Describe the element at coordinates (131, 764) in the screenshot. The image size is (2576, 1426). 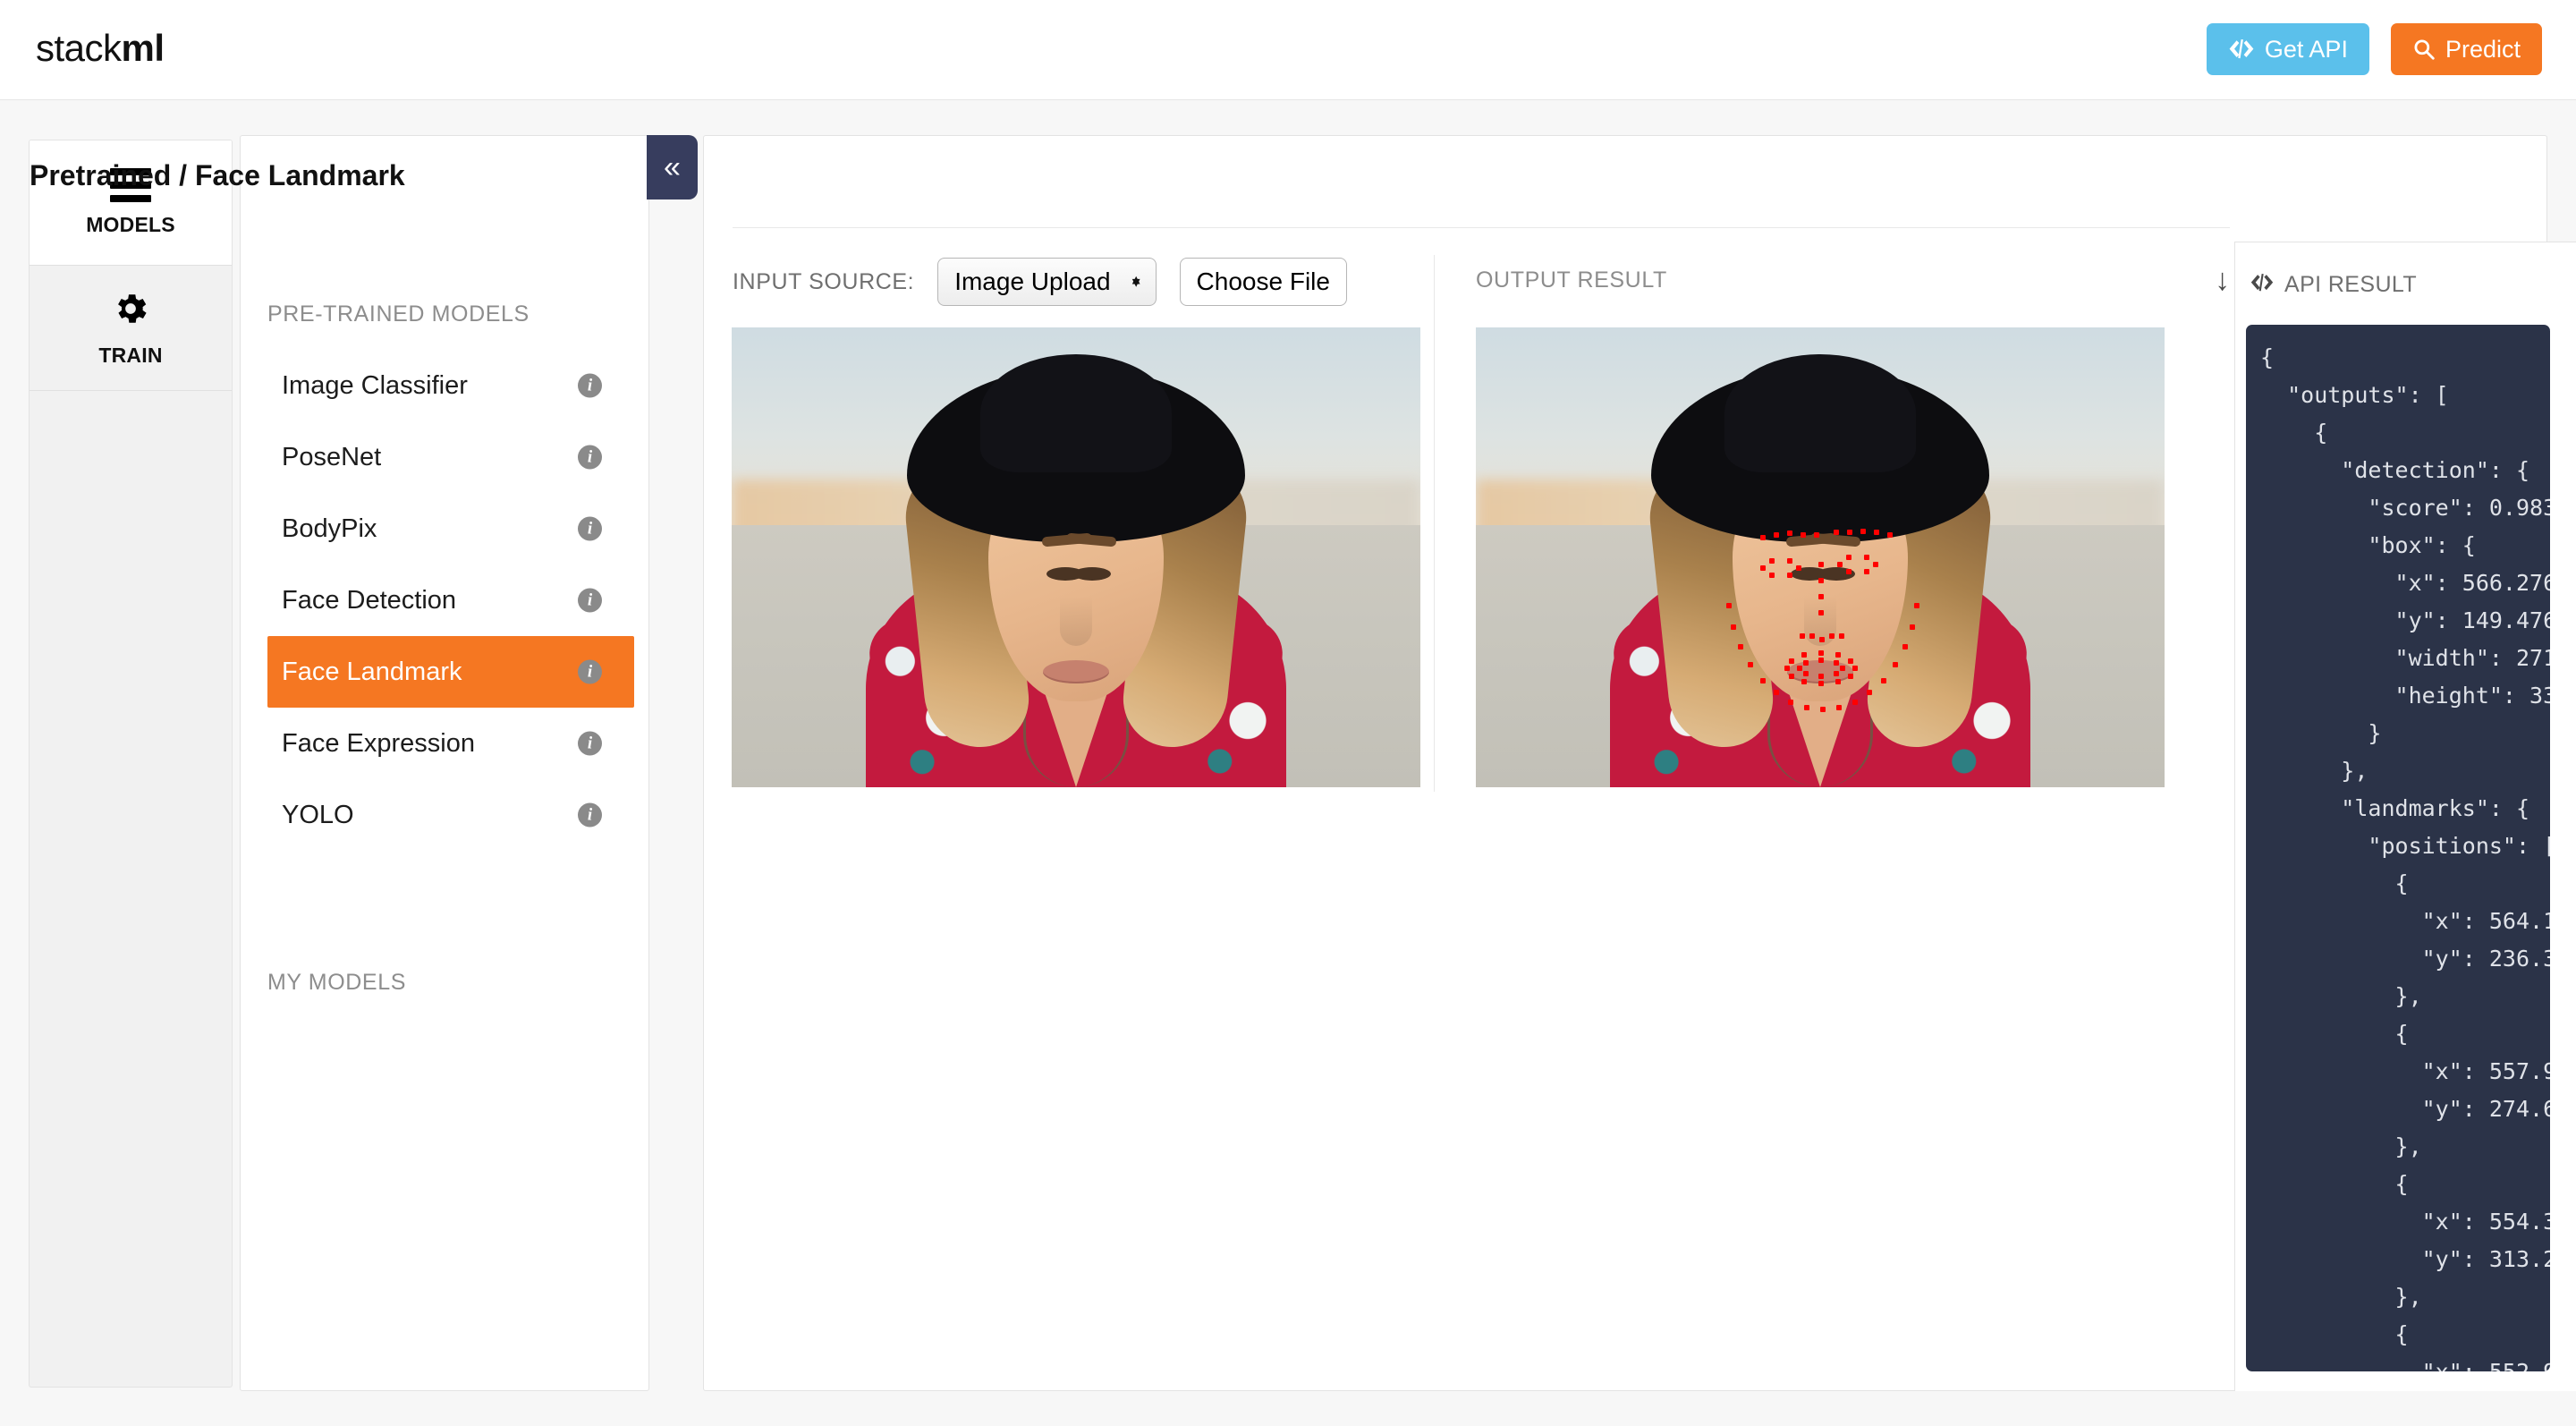
I see `left-nav-rail: MODELS TRAIN` at that location.